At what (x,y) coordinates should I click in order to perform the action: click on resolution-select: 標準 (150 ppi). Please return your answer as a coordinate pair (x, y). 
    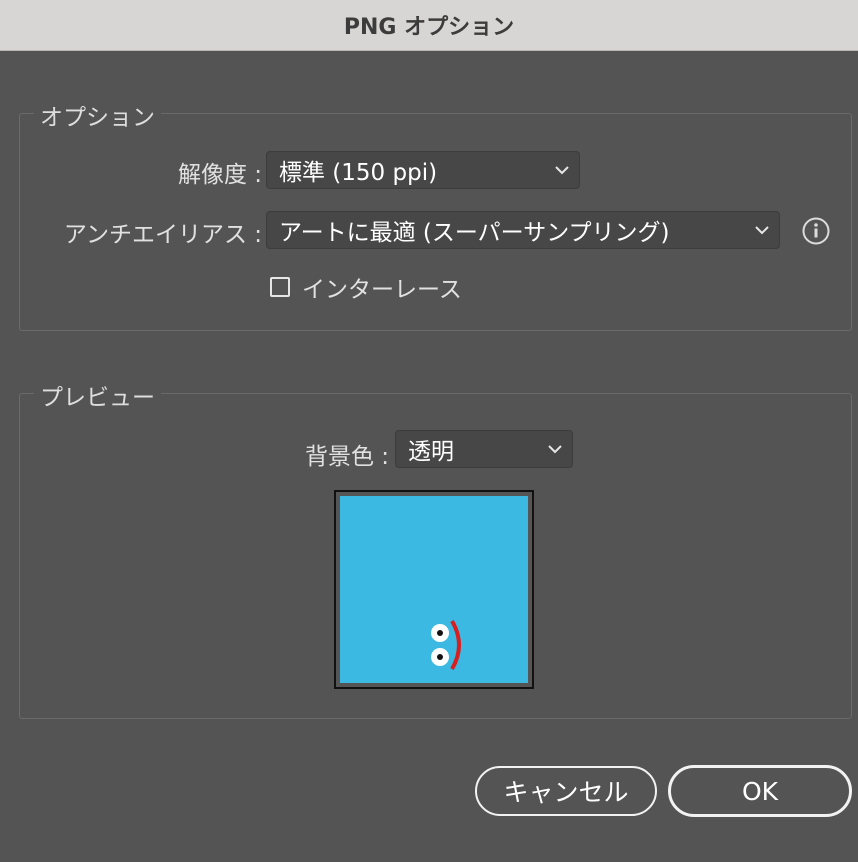
    Looking at the image, I should click on (423, 170).